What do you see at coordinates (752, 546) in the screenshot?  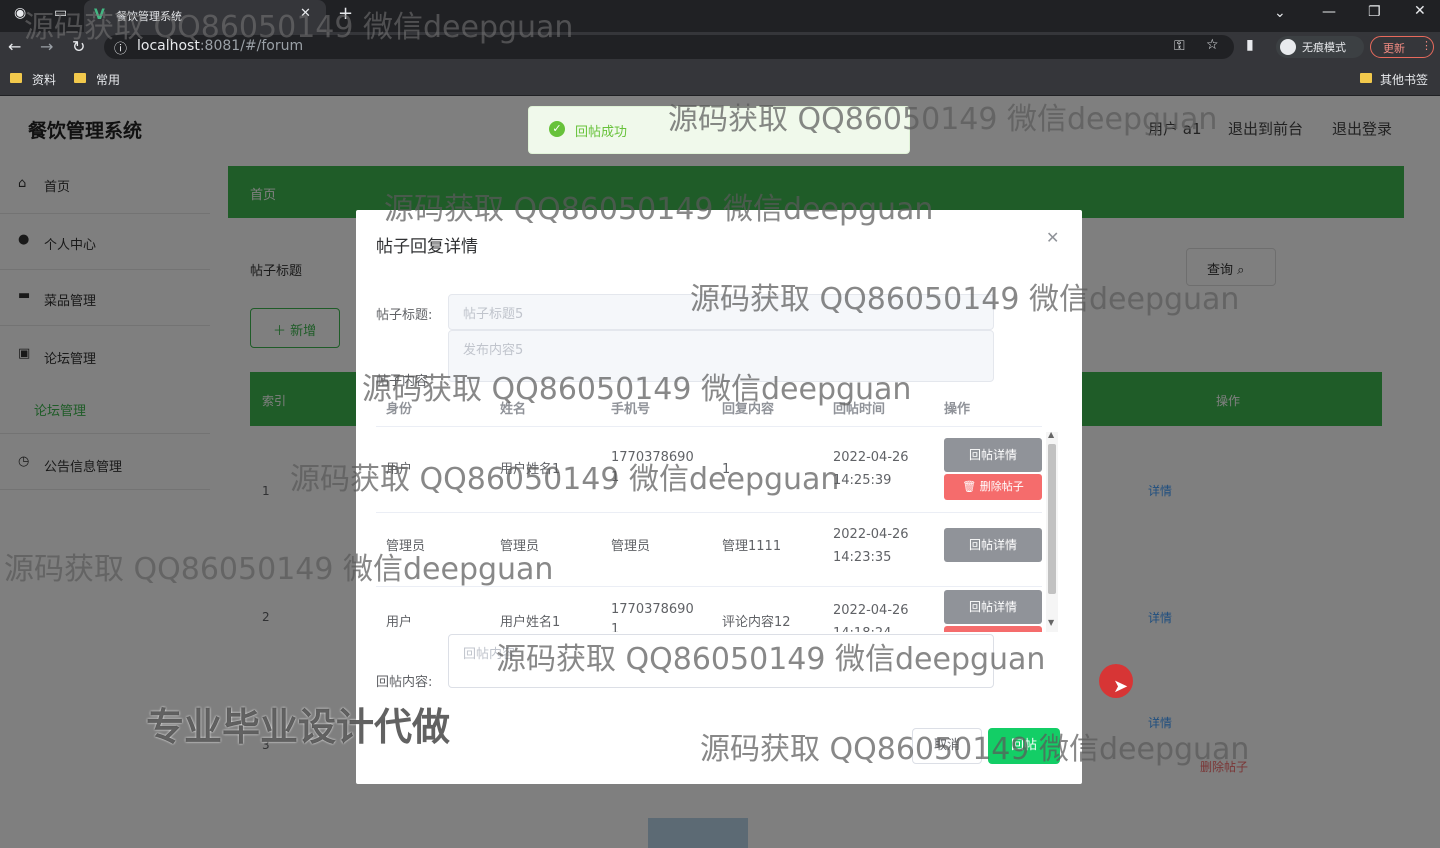 I see `reply-content: 管理1111` at bounding box center [752, 546].